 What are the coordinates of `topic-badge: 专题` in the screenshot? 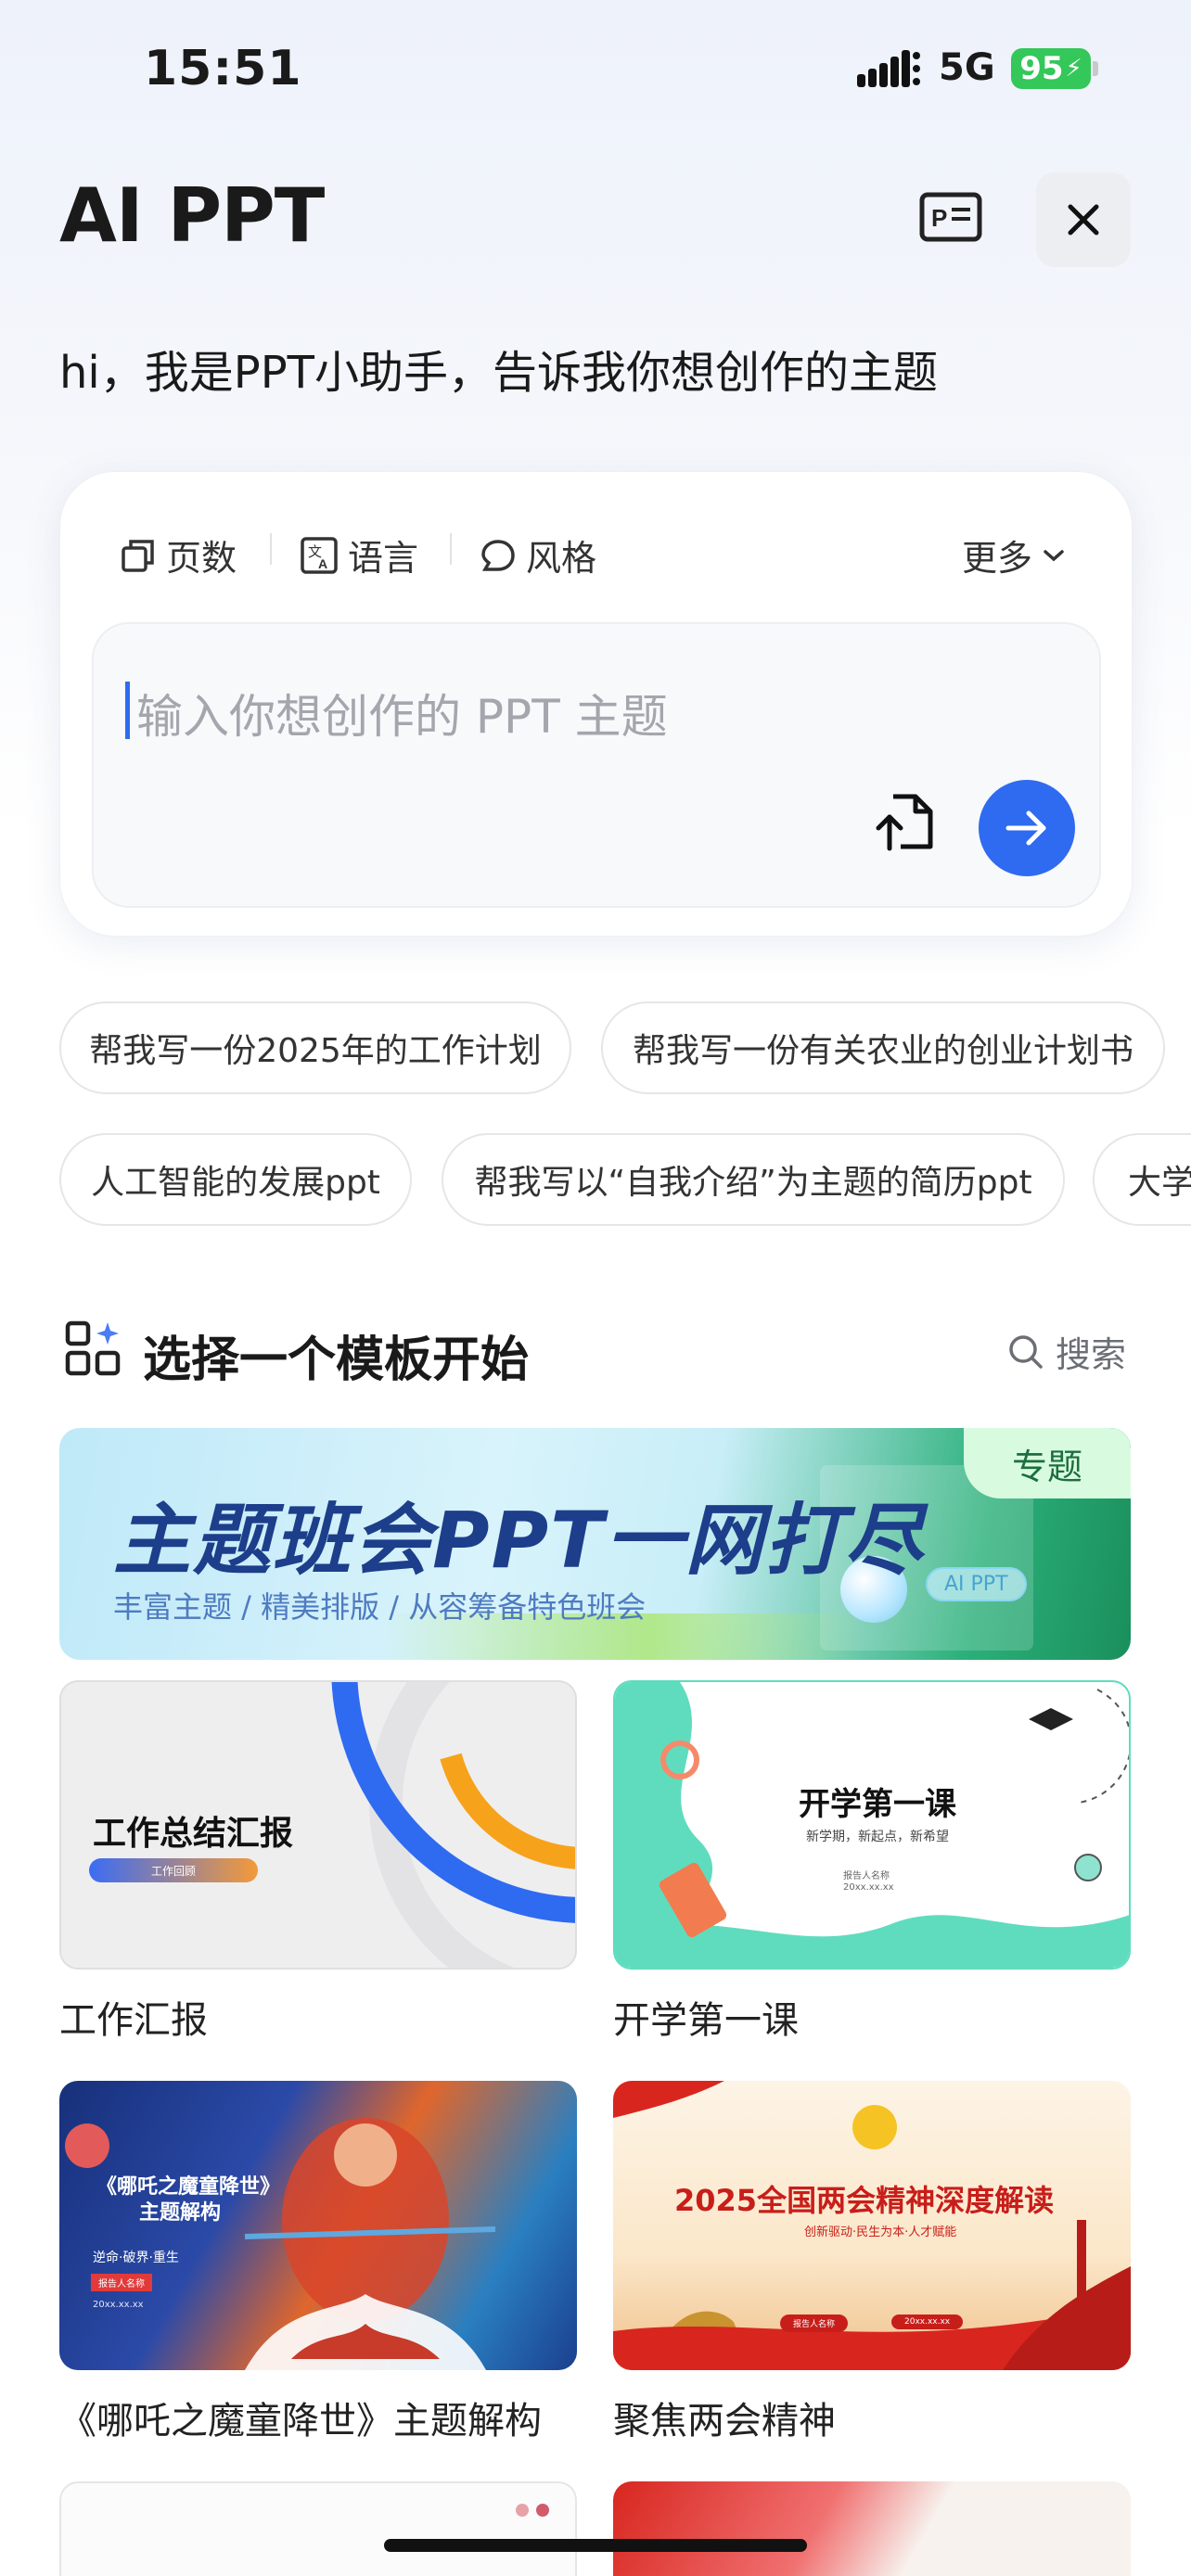 It's located at (1047, 1463).